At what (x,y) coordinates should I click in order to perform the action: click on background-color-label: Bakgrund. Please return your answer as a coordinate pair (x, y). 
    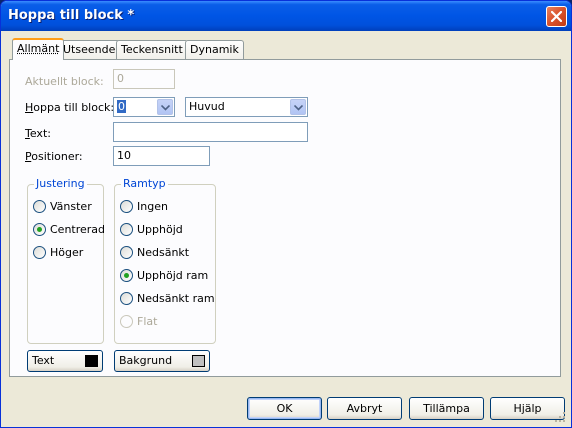
    Looking at the image, I should click on (146, 360).